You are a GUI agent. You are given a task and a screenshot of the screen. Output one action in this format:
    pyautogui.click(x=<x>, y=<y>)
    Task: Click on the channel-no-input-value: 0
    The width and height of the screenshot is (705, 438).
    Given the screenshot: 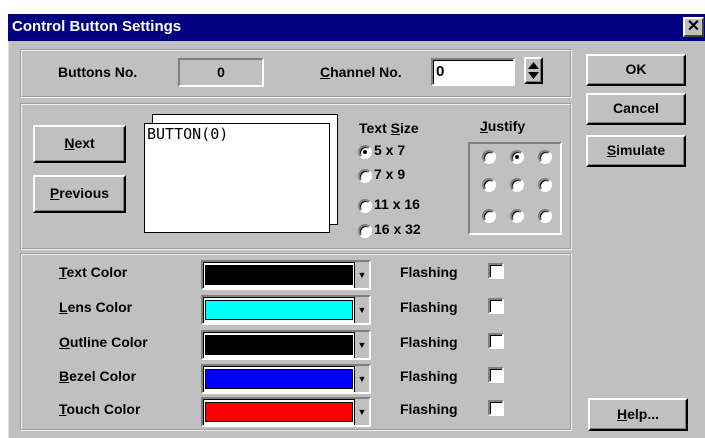 What is the action you would take?
    pyautogui.click(x=440, y=71)
    